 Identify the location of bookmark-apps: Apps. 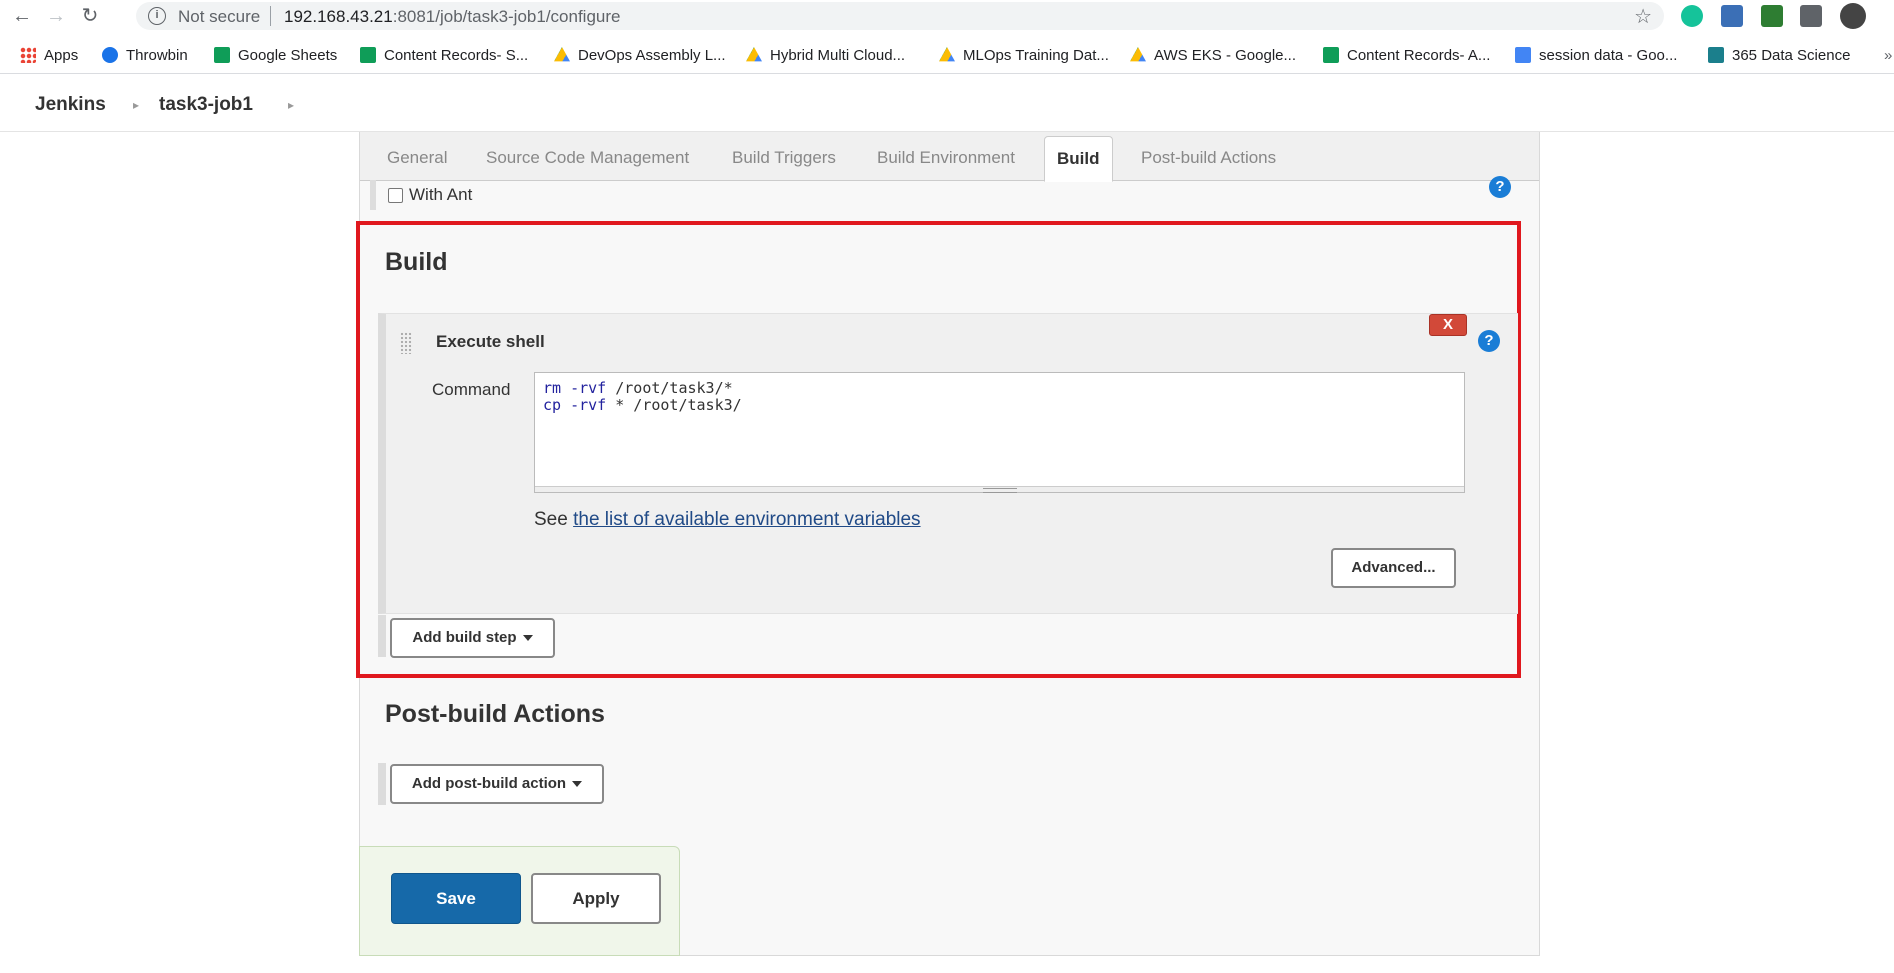
(49, 55).